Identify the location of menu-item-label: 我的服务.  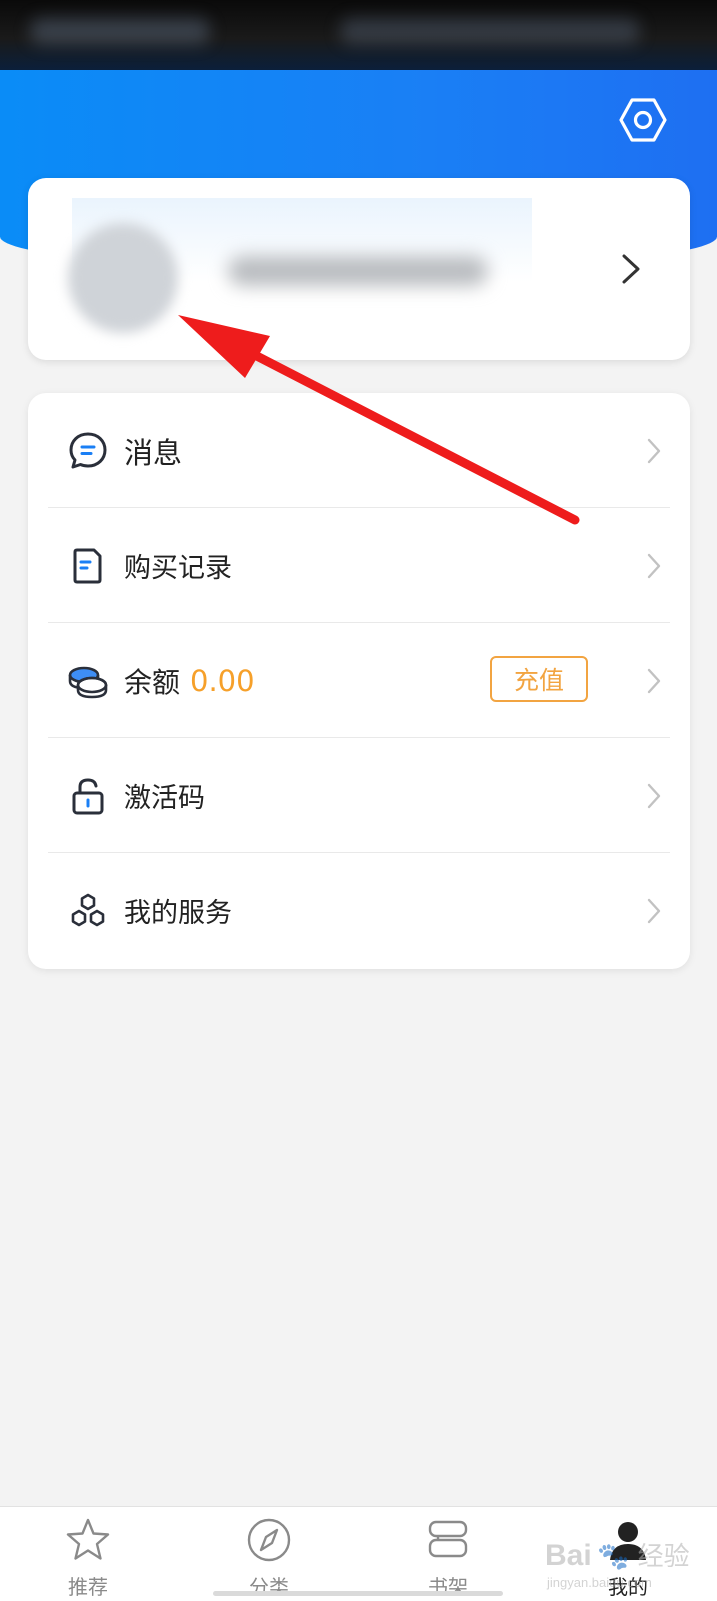
(178, 913).